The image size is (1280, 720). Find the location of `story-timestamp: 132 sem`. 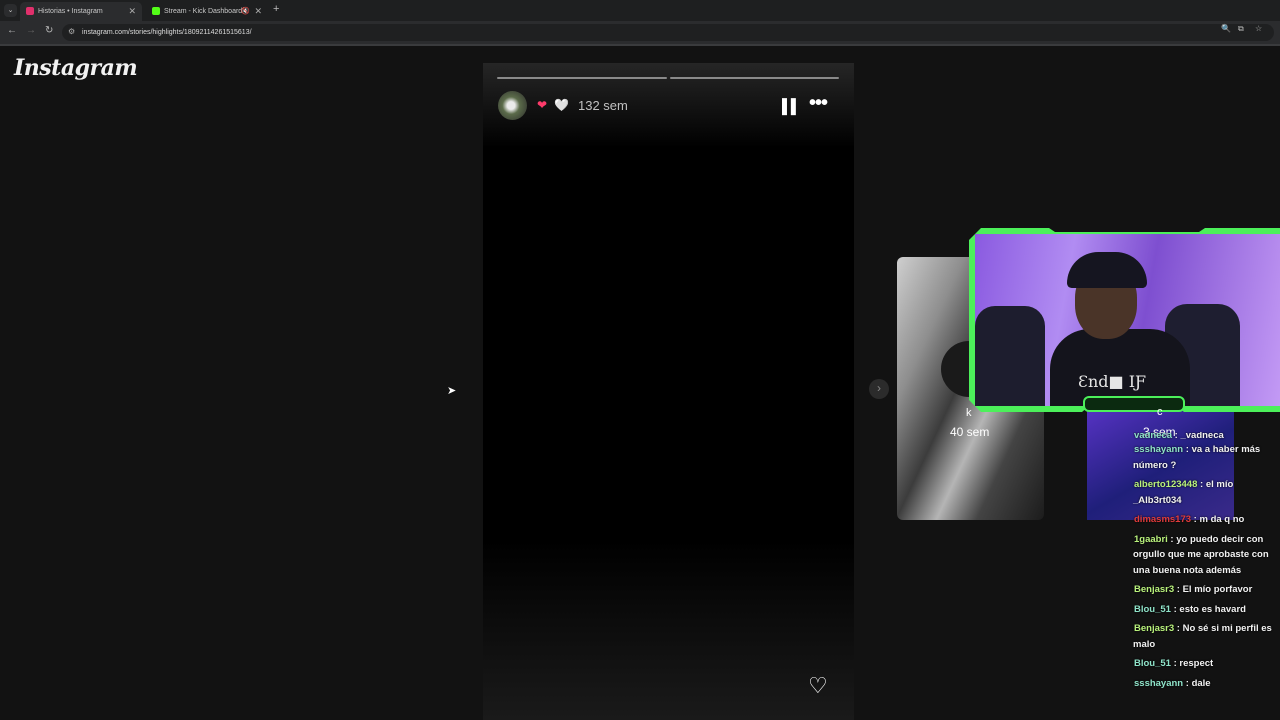

story-timestamp: 132 sem is located at coordinates (603, 105).